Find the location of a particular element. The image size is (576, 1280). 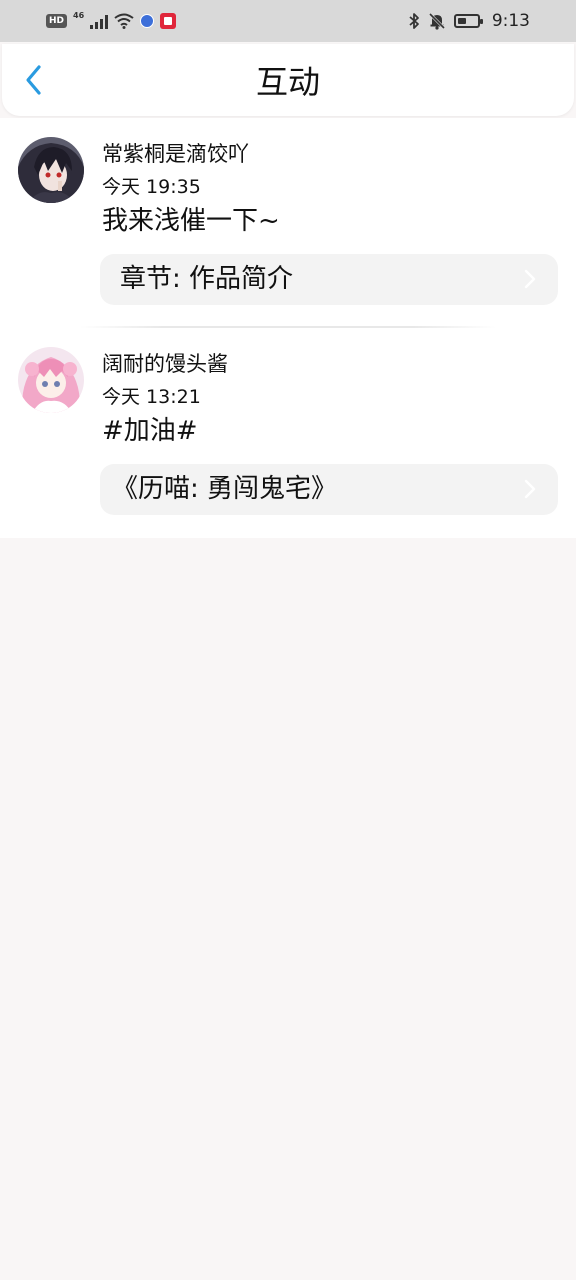

work-link-card: 《历喵: 勇闯鬼宅》 is located at coordinates (329, 489).